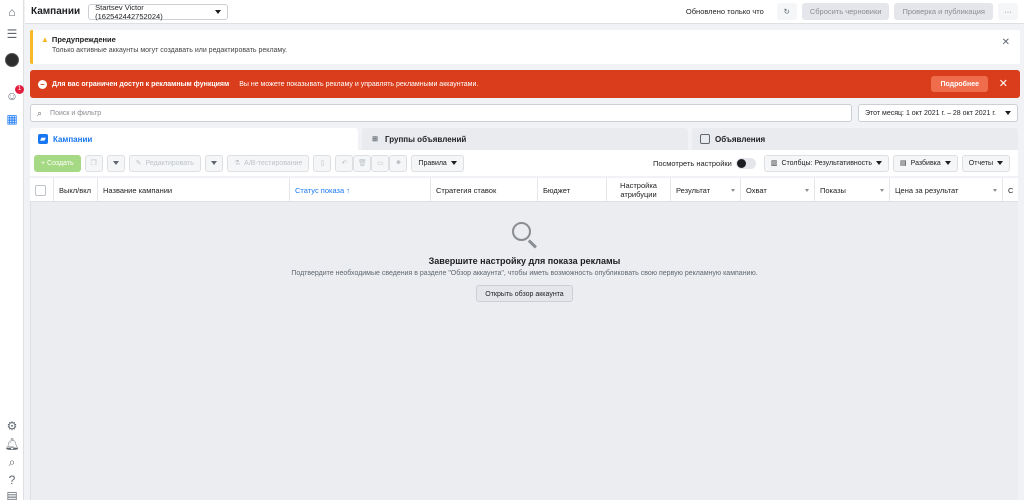 This screenshot has width=1024, height=500. I want to click on column-campaign-name: Название кампании, so click(194, 189).